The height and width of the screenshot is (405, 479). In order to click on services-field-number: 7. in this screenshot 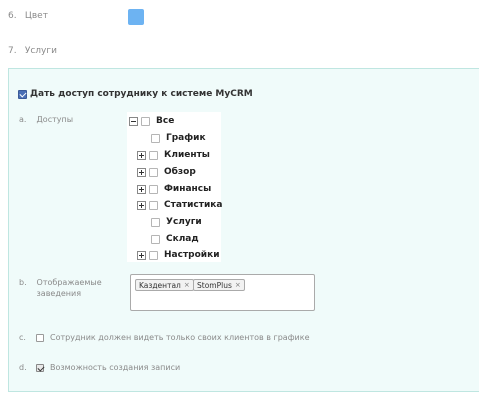, I will do `click(12, 51)`.